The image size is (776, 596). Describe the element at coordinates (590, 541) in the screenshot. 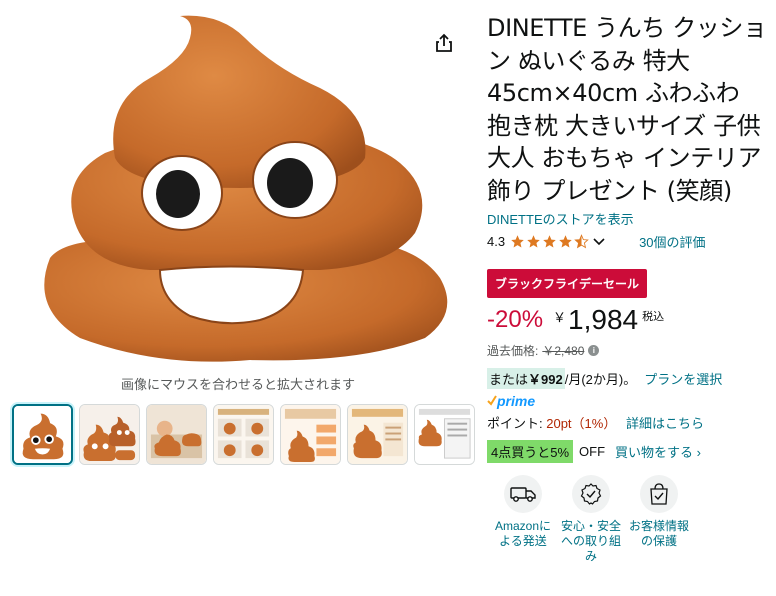

I see `feature-label: 安心・安全への取り組み` at that location.